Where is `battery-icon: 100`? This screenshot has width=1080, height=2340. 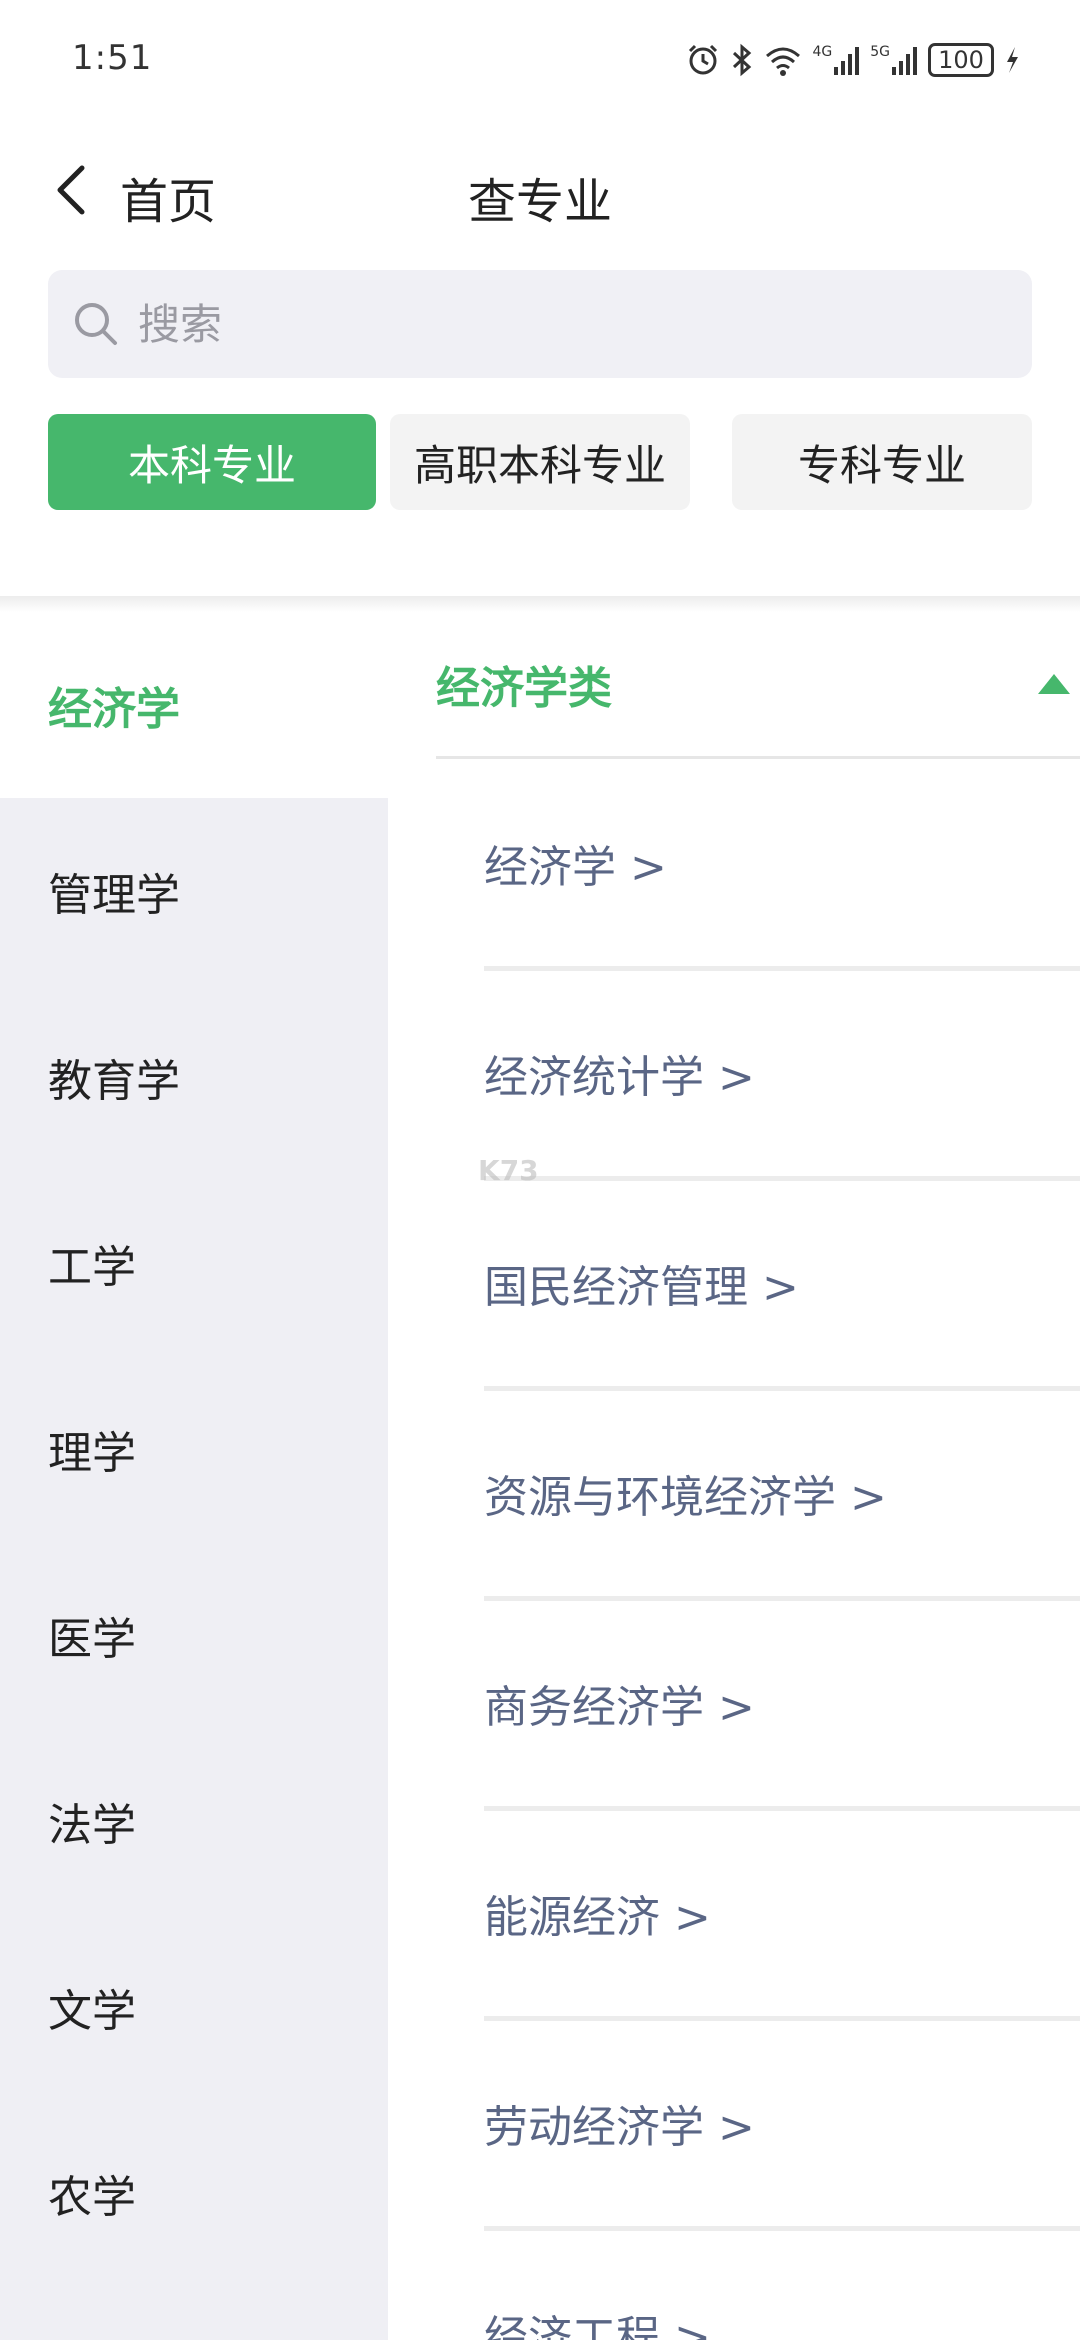 battery-icon: 100 is located at coordinates (961, 60).